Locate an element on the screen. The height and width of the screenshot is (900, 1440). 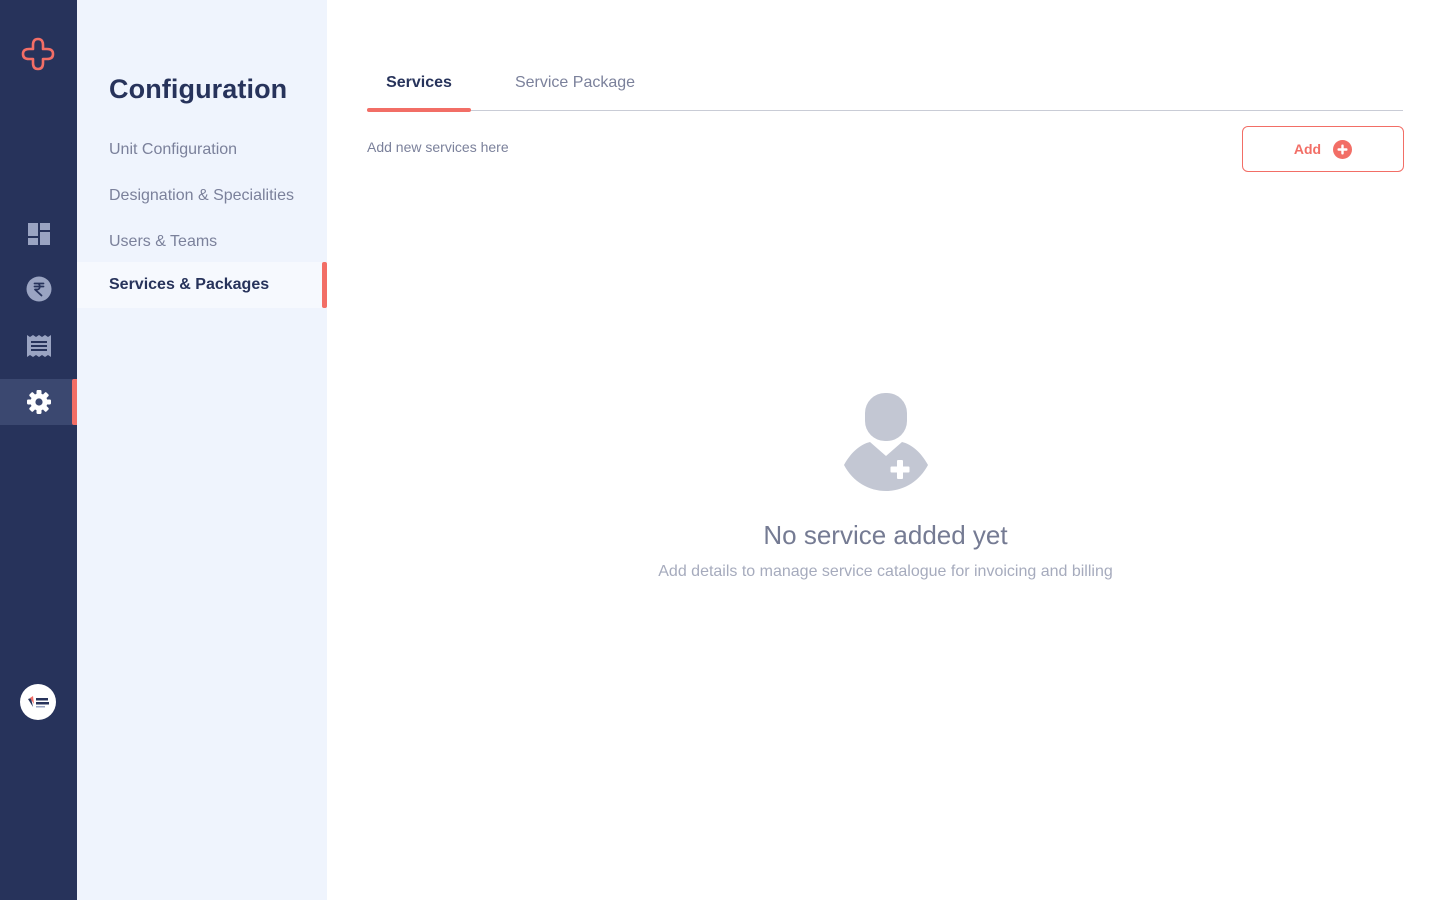
sidebar-item-label: Unit Configuration is located at coordinates (173, 149).